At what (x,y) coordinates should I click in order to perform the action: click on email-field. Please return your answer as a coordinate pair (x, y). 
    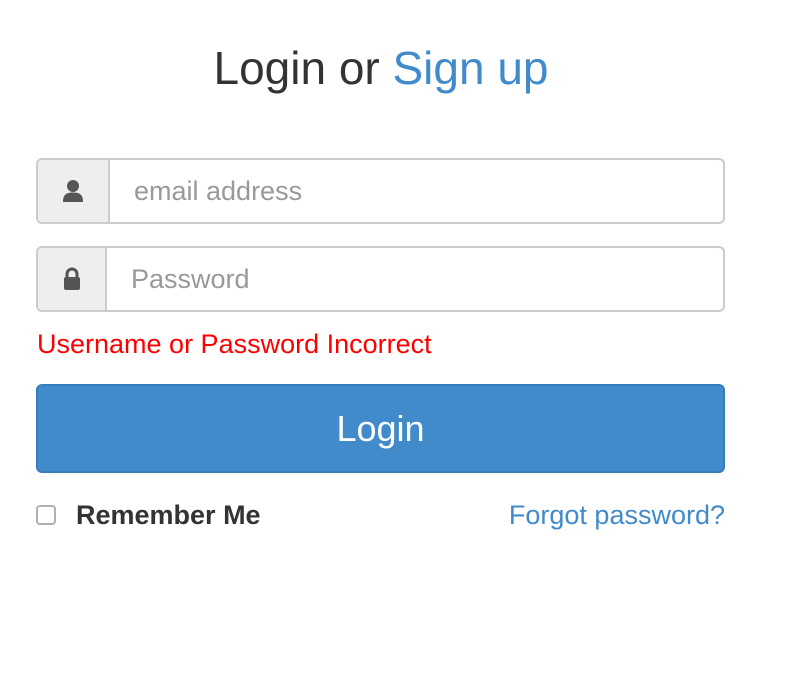
    Looking at the image, I should click on (416, 191).